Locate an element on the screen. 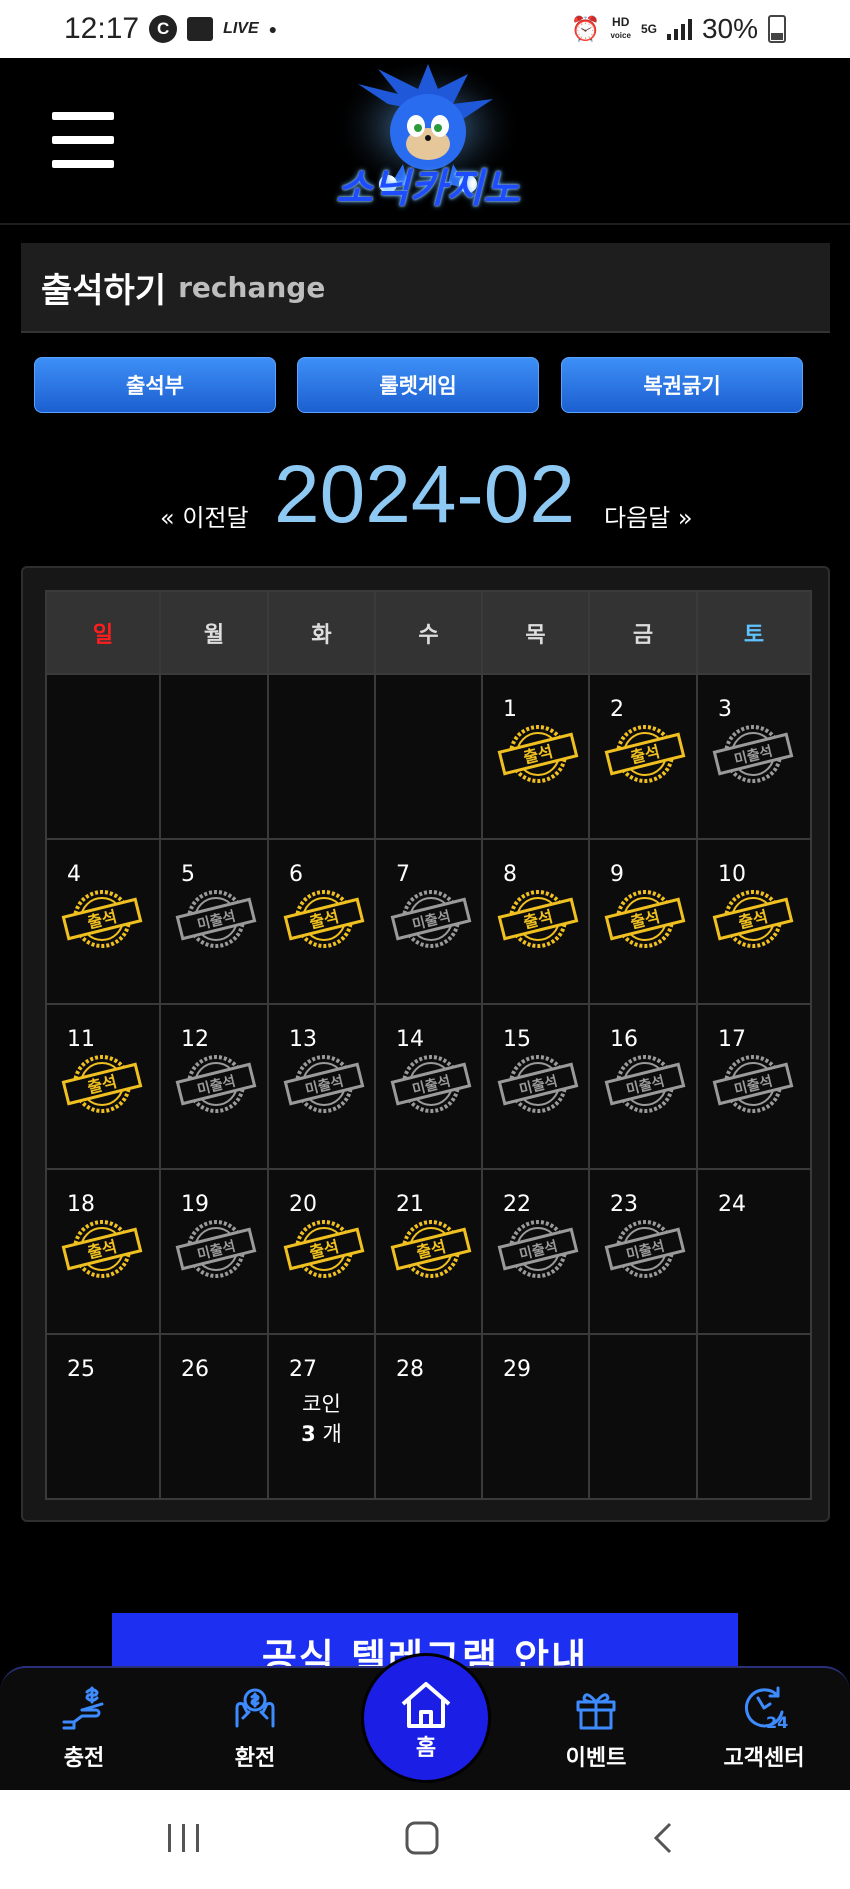 The image size is (850, 1889). calendar-day-cell: 12 미출석 is located at coordinates (214, 1086).